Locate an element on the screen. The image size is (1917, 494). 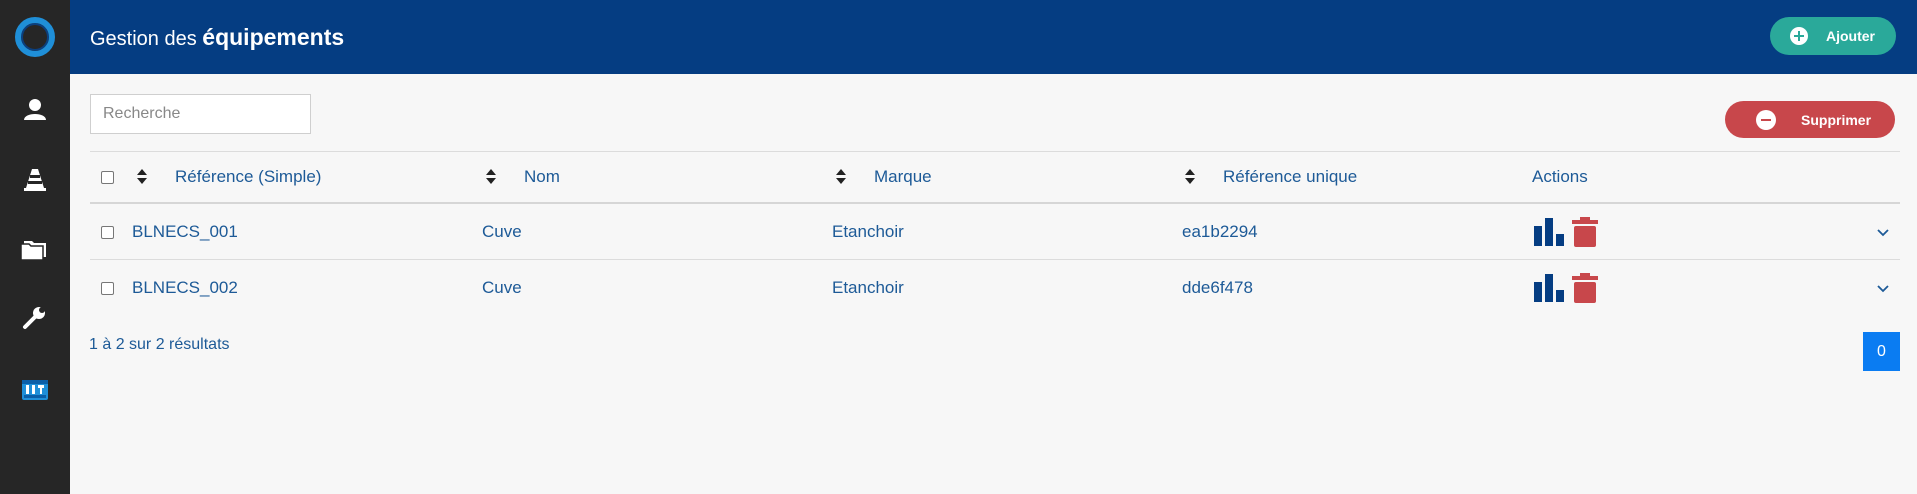
page-title: Gestion des équipements is located at coordinates (217, 37).